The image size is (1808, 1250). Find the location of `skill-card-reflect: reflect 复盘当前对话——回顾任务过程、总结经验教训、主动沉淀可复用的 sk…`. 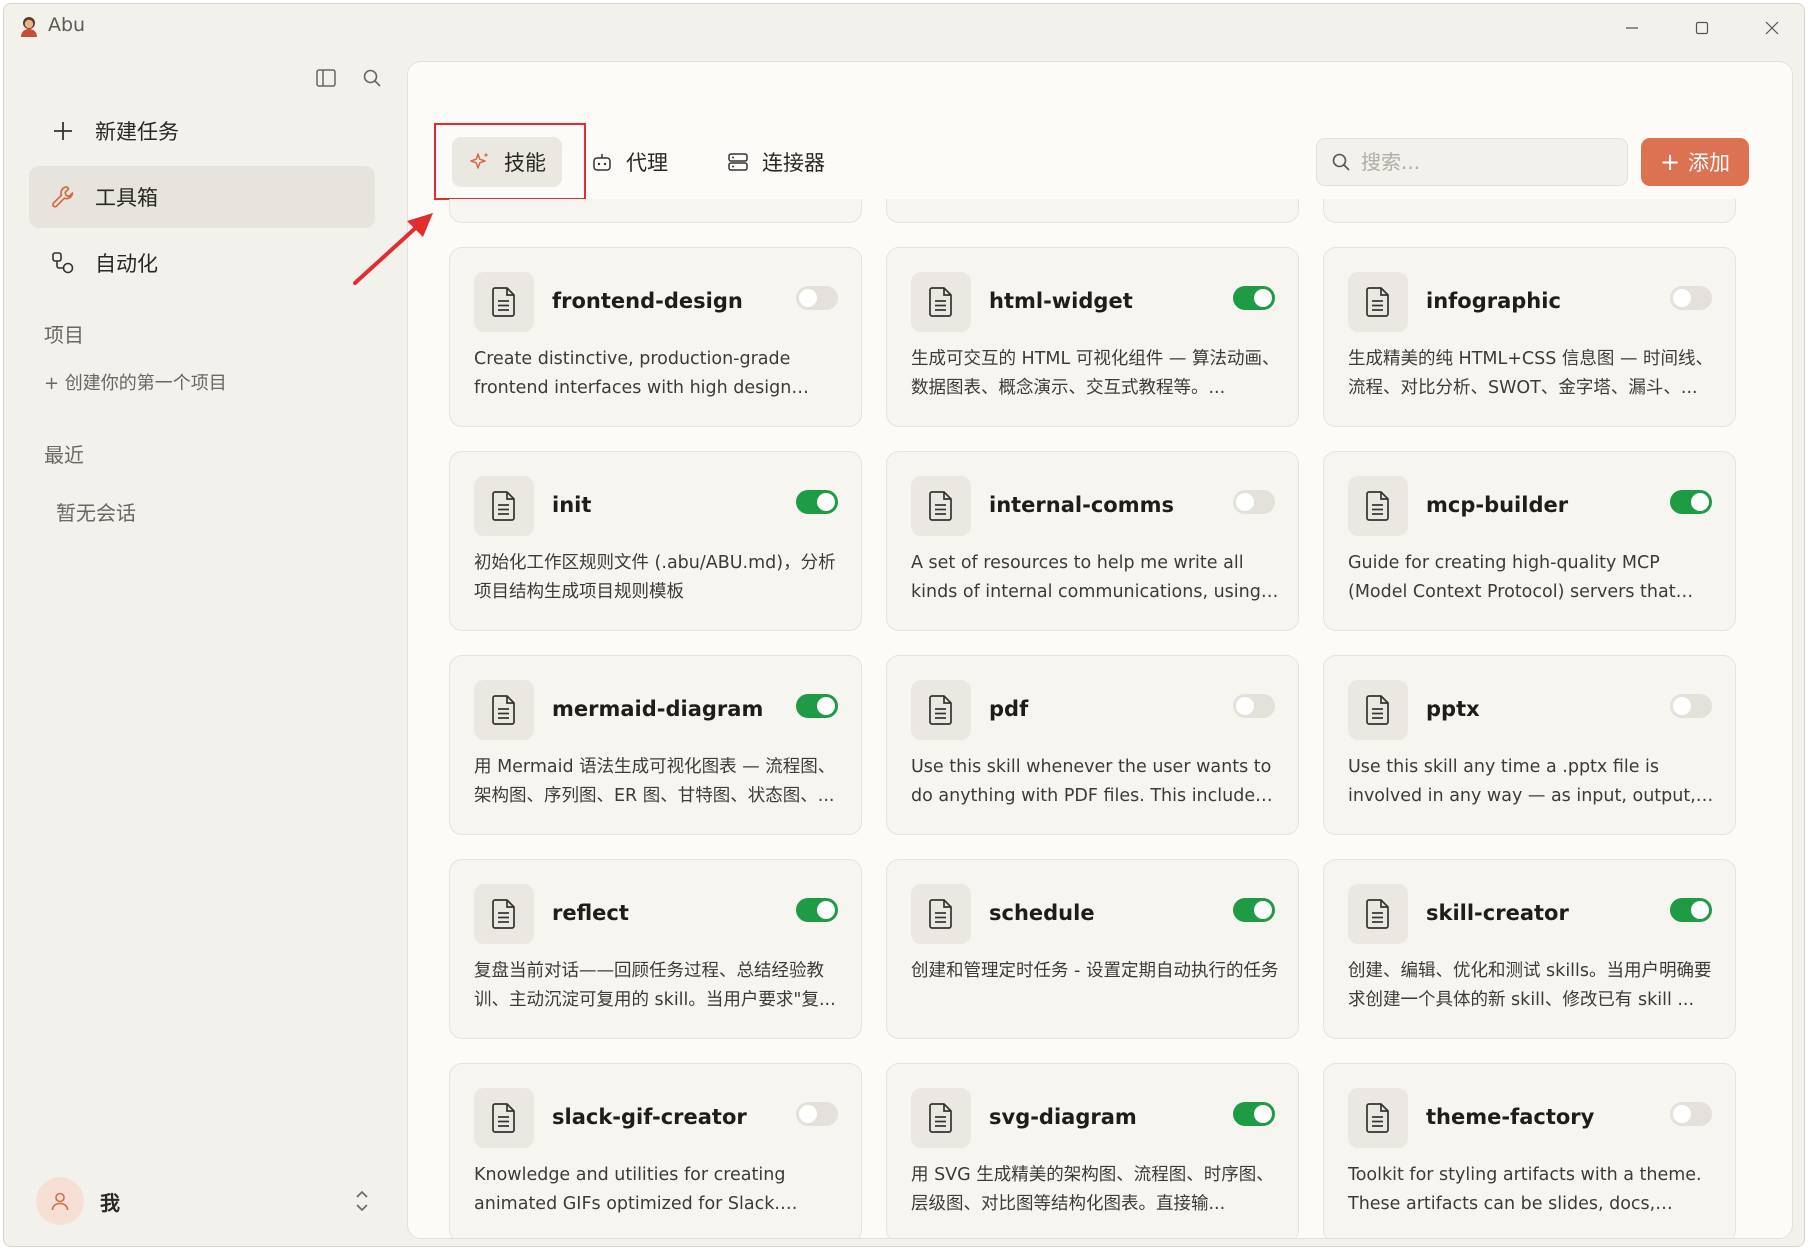

skill-card-reflect: reflect 复盘当前对话——回顾任务过程、总结经验教训、主动沉淀可复用的 sk… is located at coordinates (655, 949).